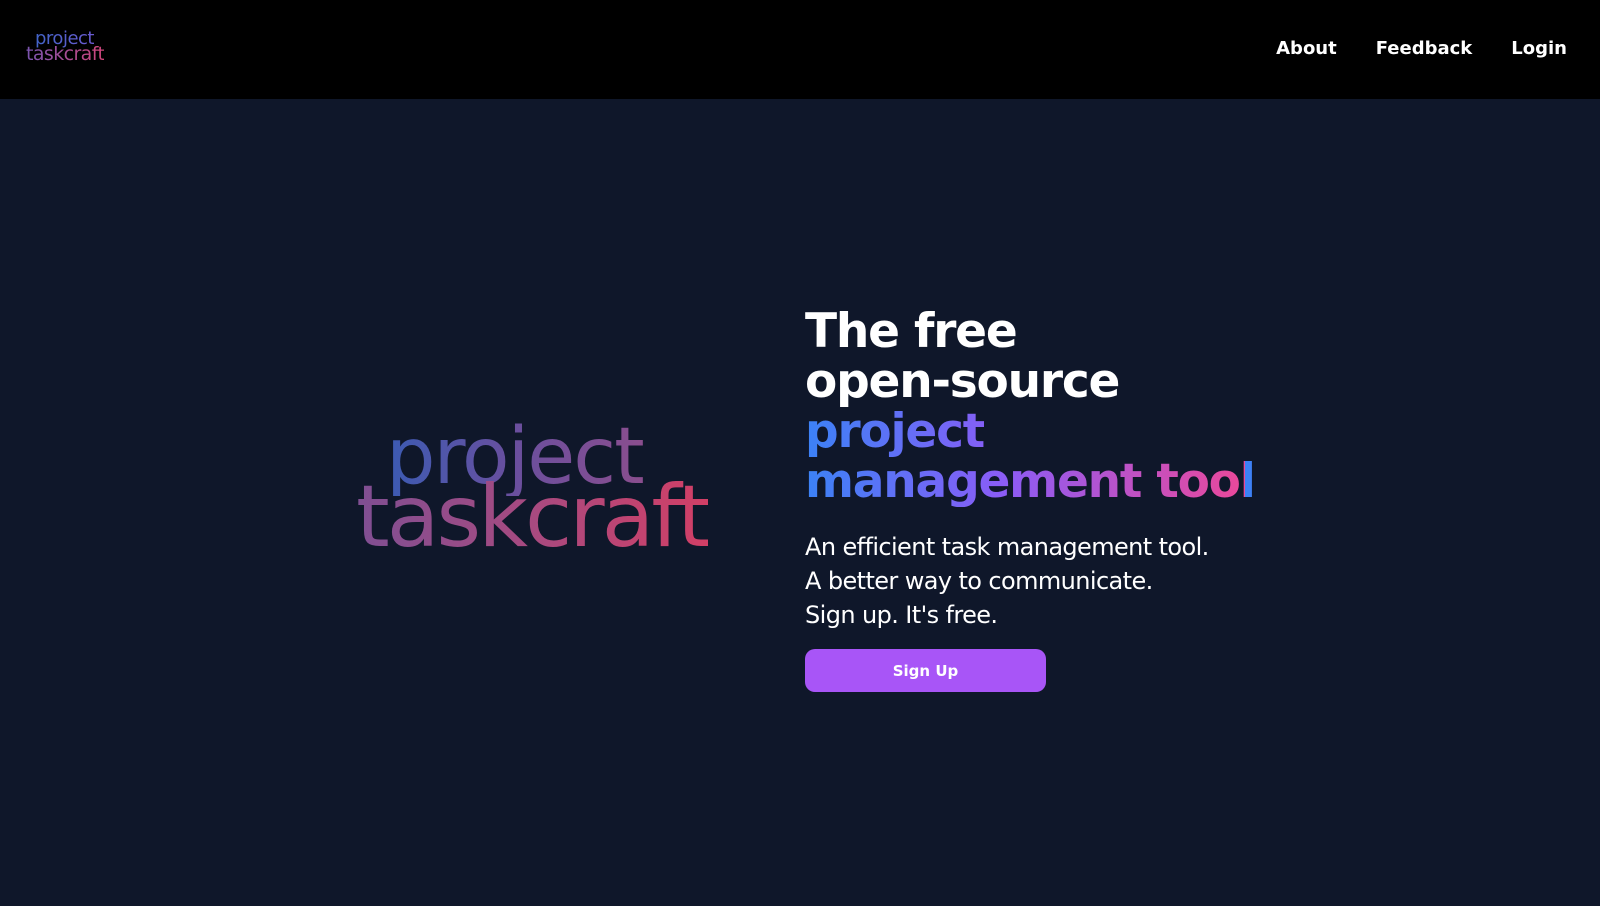 The image size is (1600, 906). I want to click on nav-link-login: Login, so click(1539, 49).